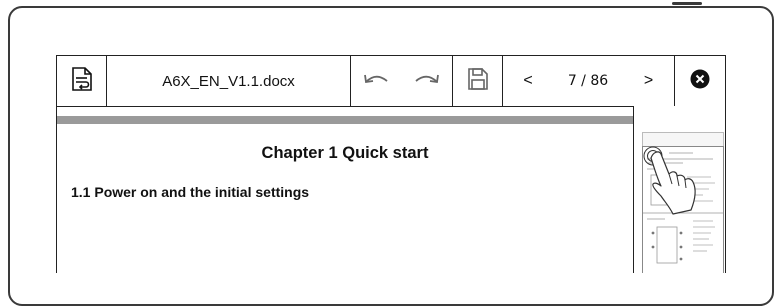 This screenshot has width=782, height=306. I want to click on undo-button, so click(376, 81).